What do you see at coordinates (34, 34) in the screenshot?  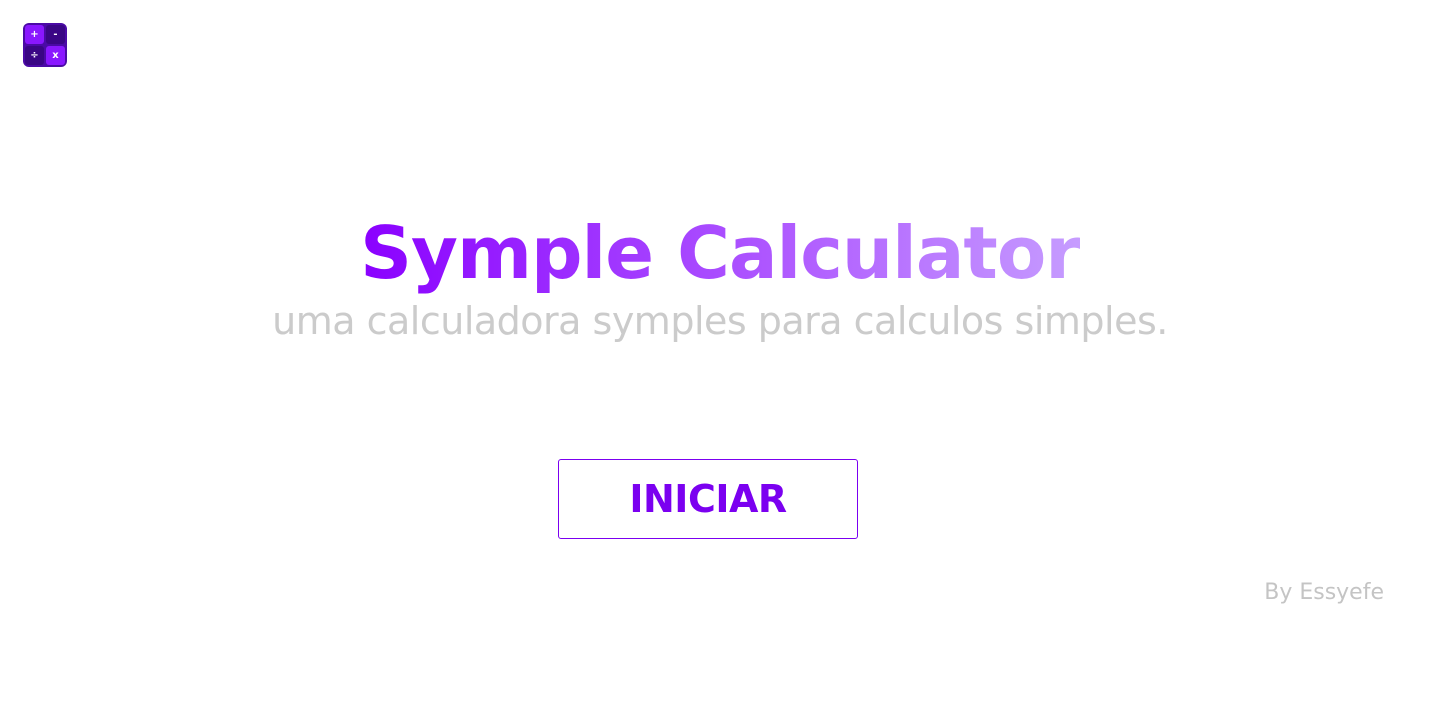 I see `plus-icon: +` at bounding box center [34, 34].